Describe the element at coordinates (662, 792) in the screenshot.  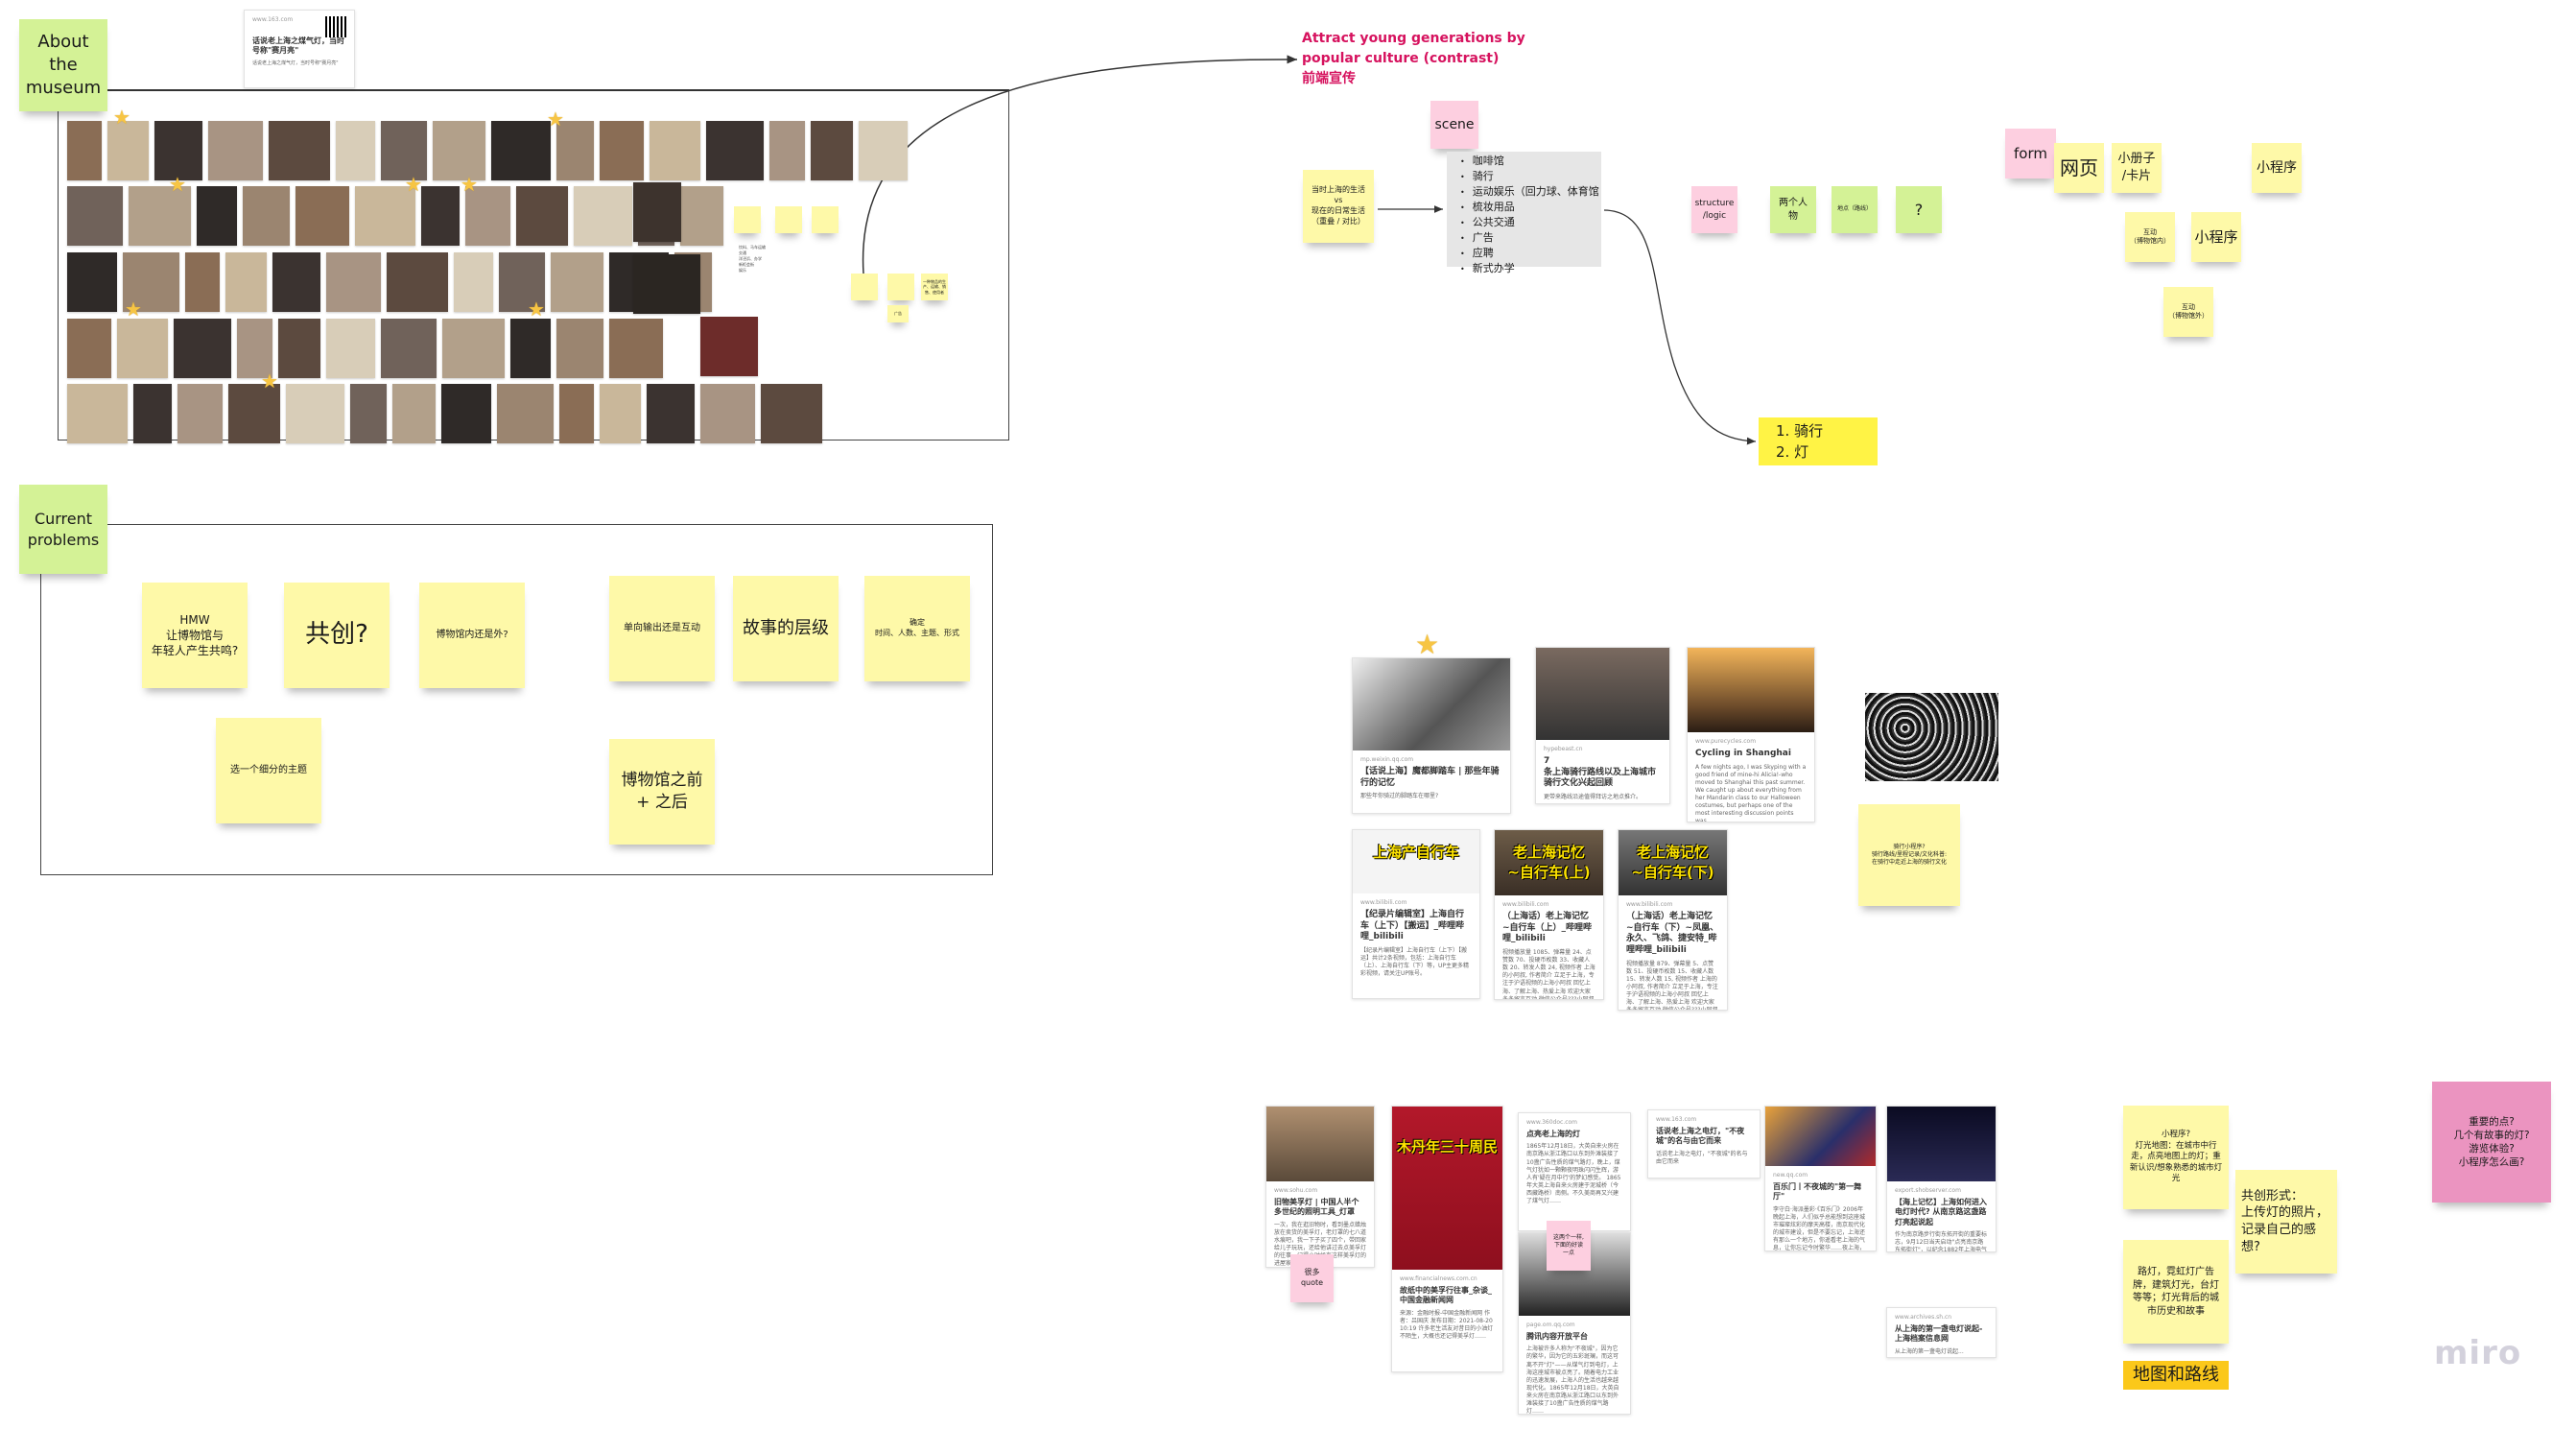
I see `problem-note: 博物馆之前 + 之后` at that location.